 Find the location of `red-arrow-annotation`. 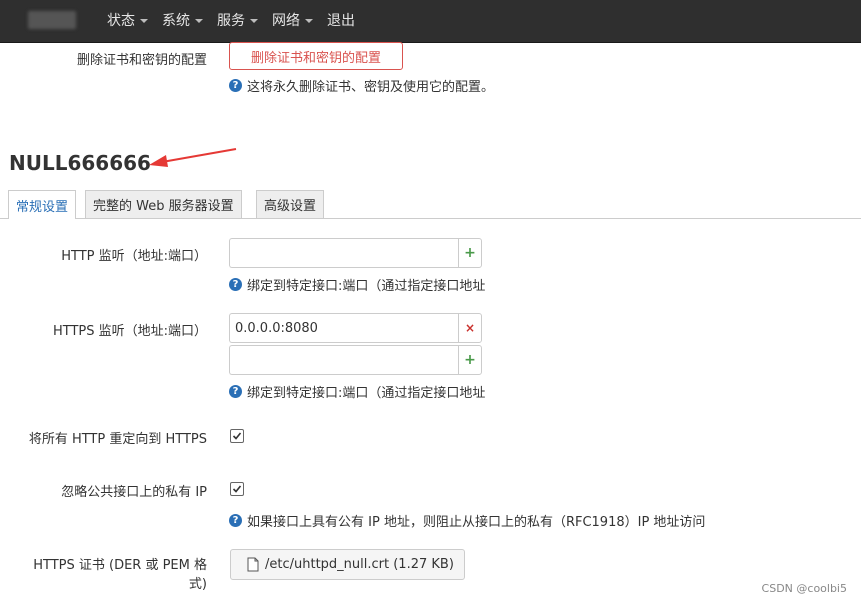

red-arrow-annotation is located at coordinates (193, 157).